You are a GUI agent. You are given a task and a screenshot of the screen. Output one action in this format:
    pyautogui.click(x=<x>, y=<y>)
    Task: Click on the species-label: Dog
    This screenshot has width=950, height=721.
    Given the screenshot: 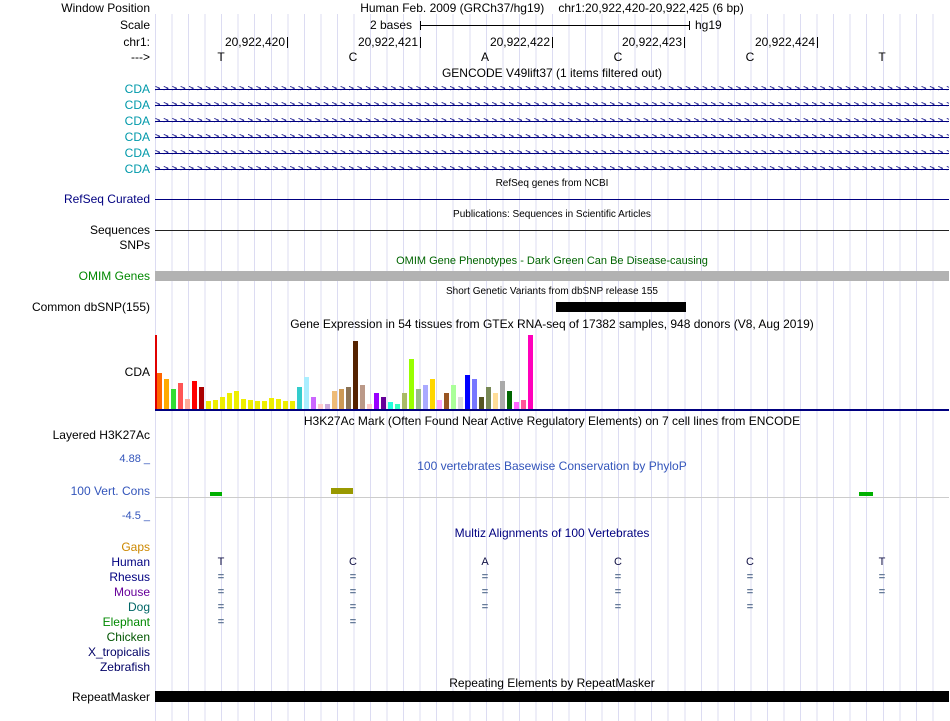 What is the action you would take?
    pyautogui.click(x=75, y=607)
    